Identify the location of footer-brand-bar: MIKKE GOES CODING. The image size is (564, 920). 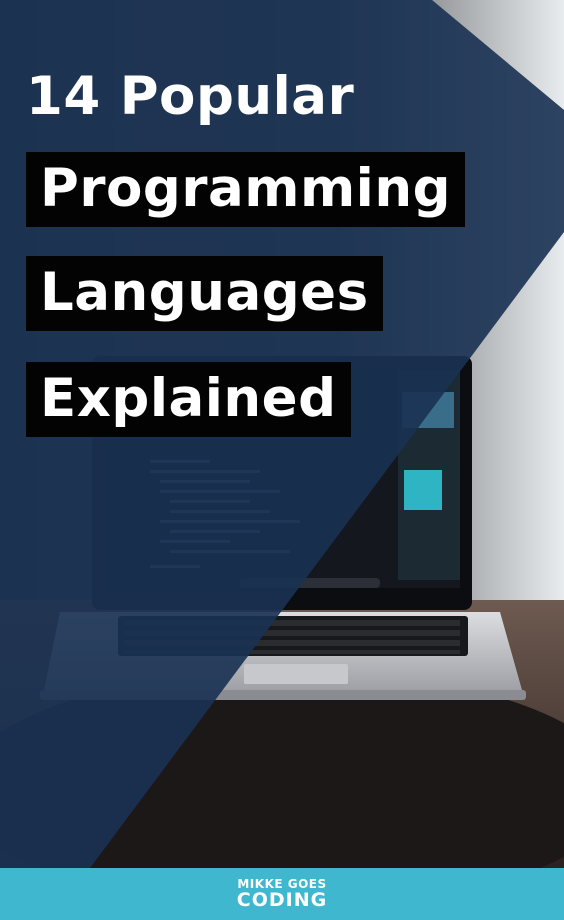
(282, 894).